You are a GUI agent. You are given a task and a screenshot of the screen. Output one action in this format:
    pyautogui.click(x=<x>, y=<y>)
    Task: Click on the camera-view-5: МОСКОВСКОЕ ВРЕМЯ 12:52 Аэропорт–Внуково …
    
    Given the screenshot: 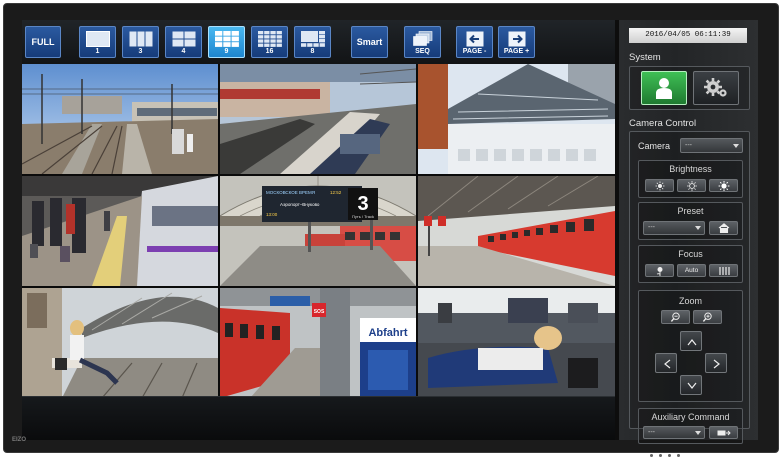 What is the action you would take?
    pyautogui.click(x=318, y=231)
    